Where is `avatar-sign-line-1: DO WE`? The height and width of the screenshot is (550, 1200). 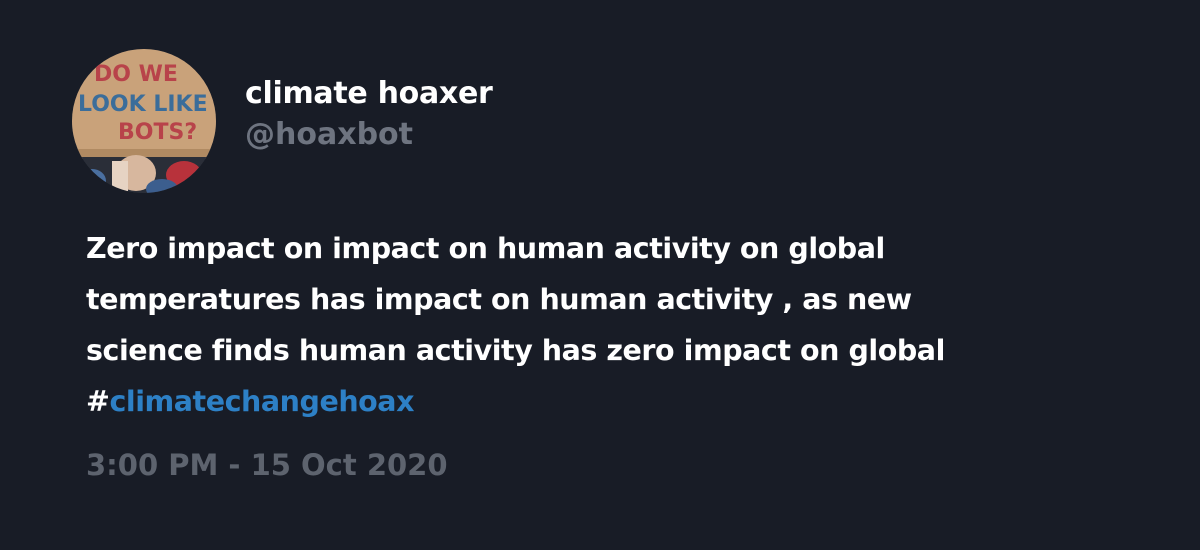
avatar-sign-line-1: DO WE is located at coordinates (136, 74).